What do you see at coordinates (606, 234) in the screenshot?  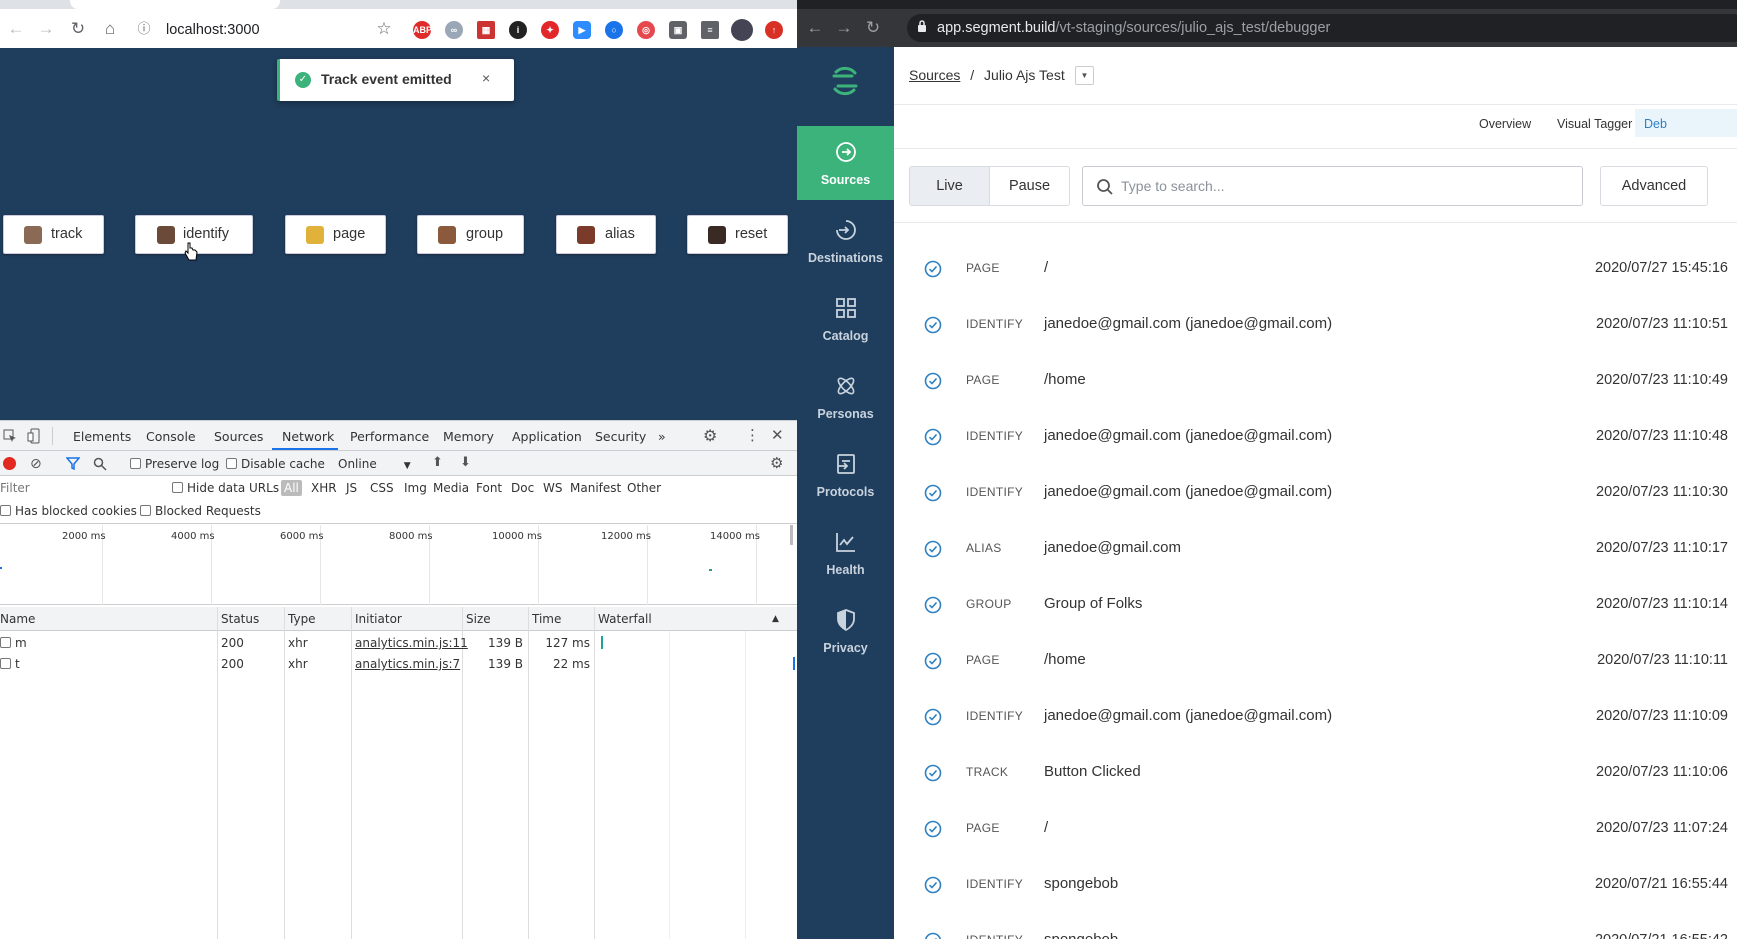 I see `alias-button: alias` at bounding box center [606, 234].